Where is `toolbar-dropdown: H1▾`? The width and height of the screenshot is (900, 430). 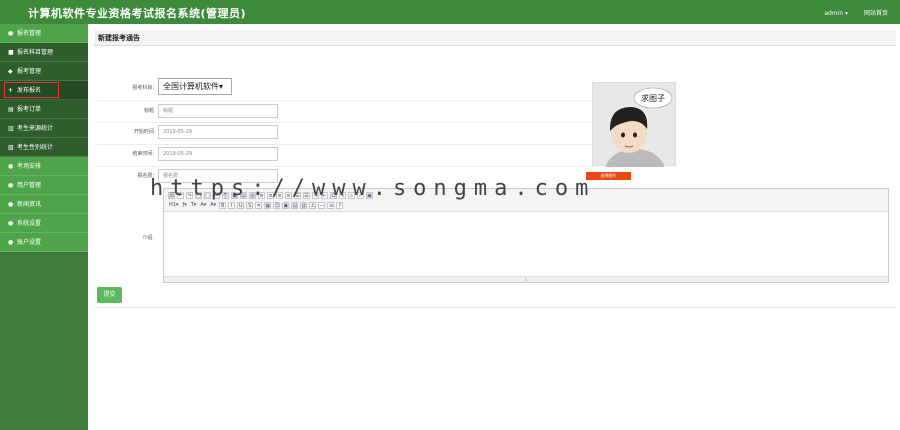
toolbar-dropdown: H1▾ is located at coordinates (173, 205).